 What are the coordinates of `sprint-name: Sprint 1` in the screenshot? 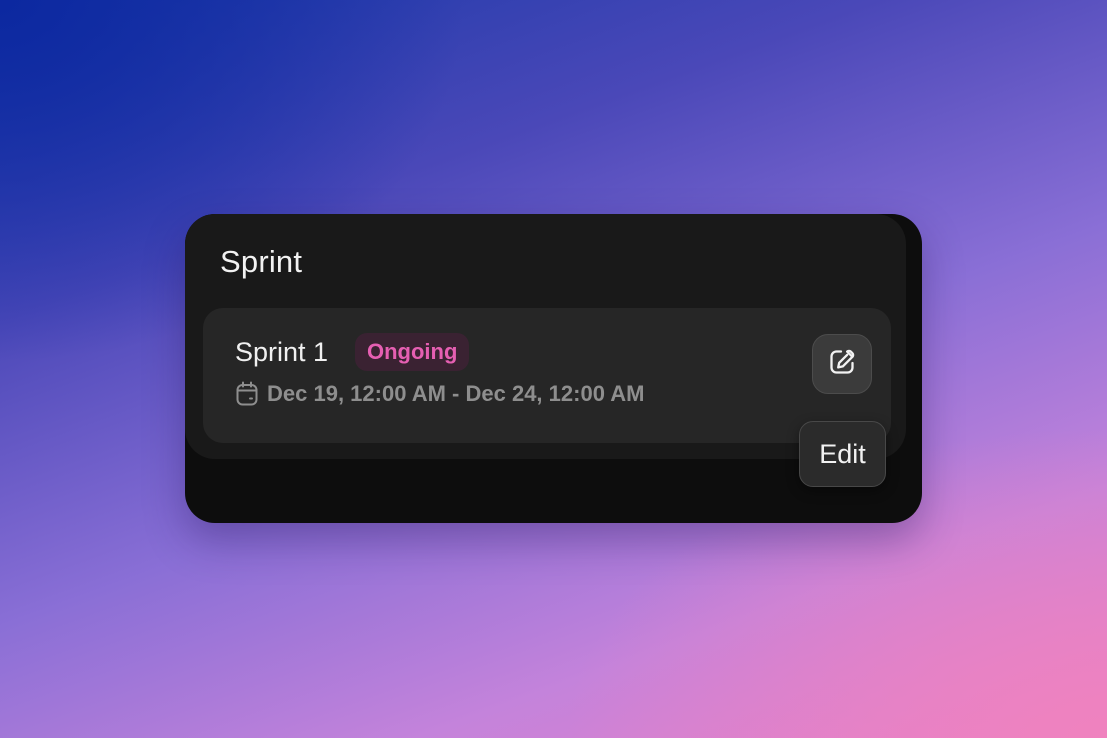 It's located at (282, 352).